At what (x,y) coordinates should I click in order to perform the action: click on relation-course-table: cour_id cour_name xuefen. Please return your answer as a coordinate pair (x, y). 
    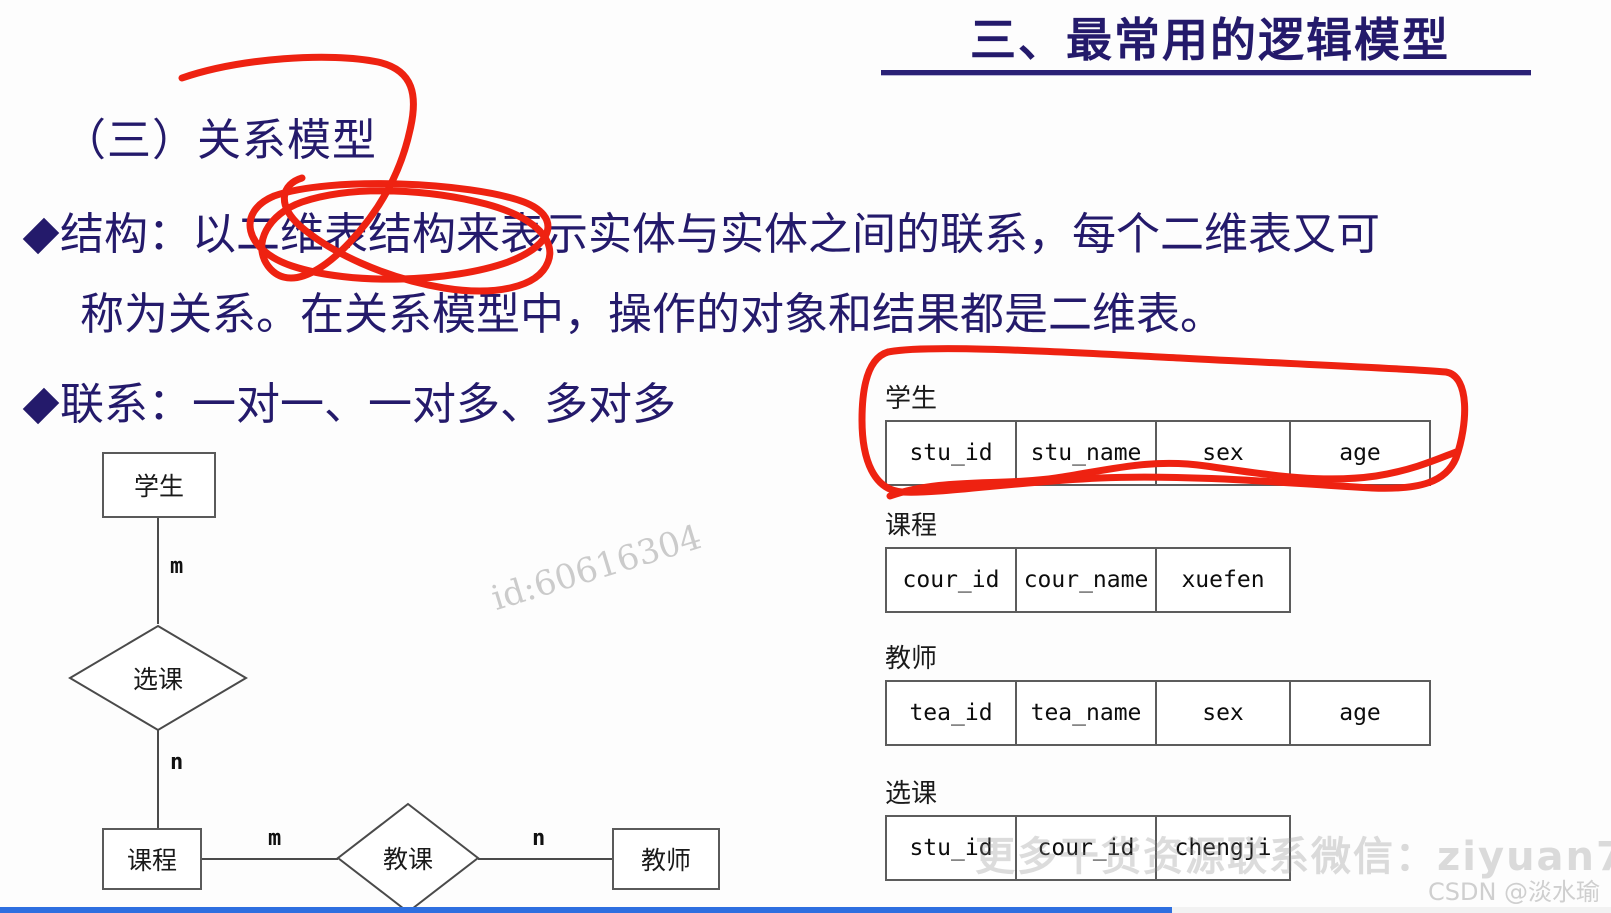
    Looking at the image, I should click on (1088, 580).